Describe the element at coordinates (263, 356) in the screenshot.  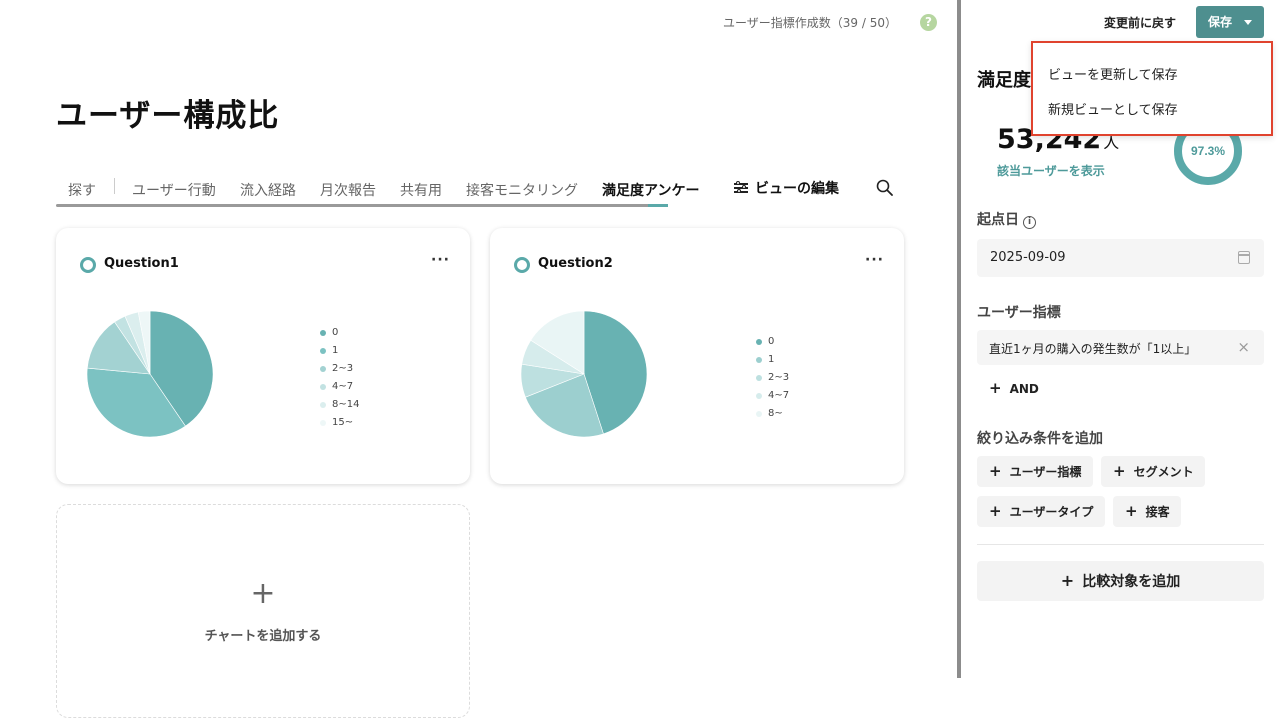
I see `chart-card-question1: Question1 ··· 0 1 2~3 4~7 8~14 15~` at that location.